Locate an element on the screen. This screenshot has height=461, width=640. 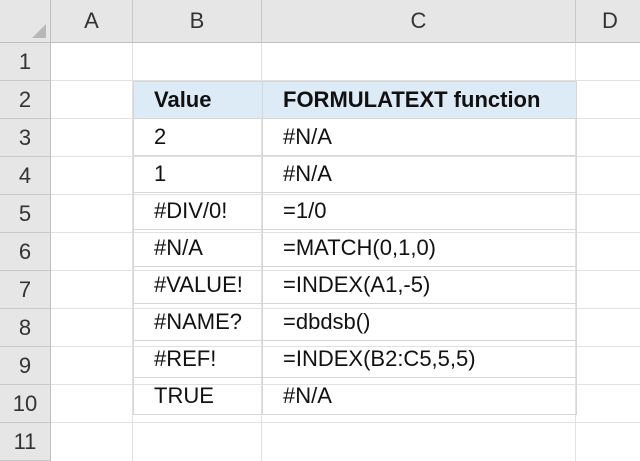
row-header-1: 1 is located at coordinates (25, 62).